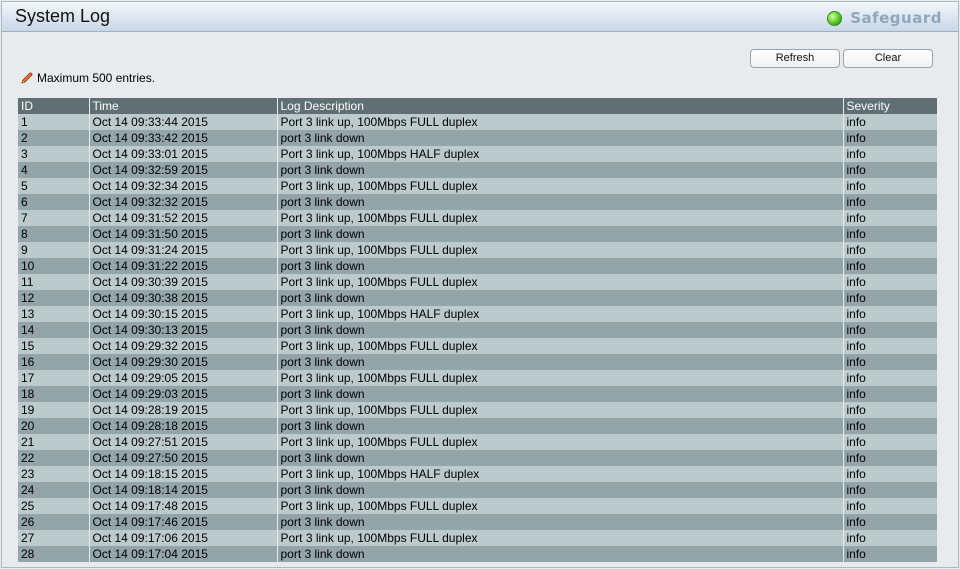 This screenshot has height=569, width=960. What do you see at coordinates (183, 490) in the screenshot?
I see `time-cell: Oct 14 09:18:14 2015` at bounding box center [183, 490].